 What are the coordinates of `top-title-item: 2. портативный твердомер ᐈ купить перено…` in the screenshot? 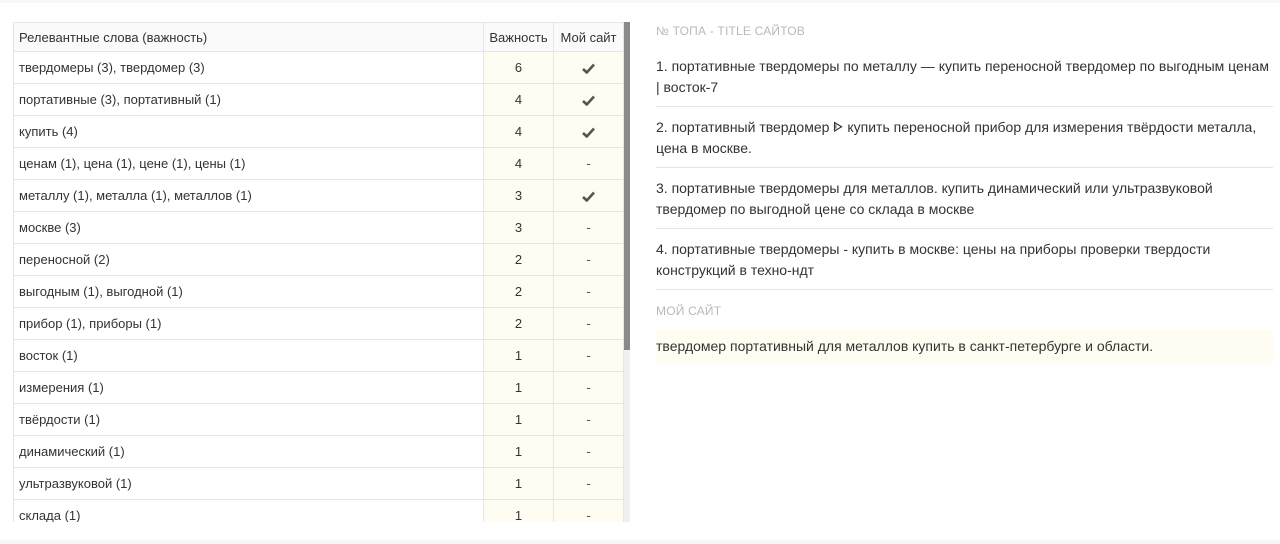 It's located at (964, 140).